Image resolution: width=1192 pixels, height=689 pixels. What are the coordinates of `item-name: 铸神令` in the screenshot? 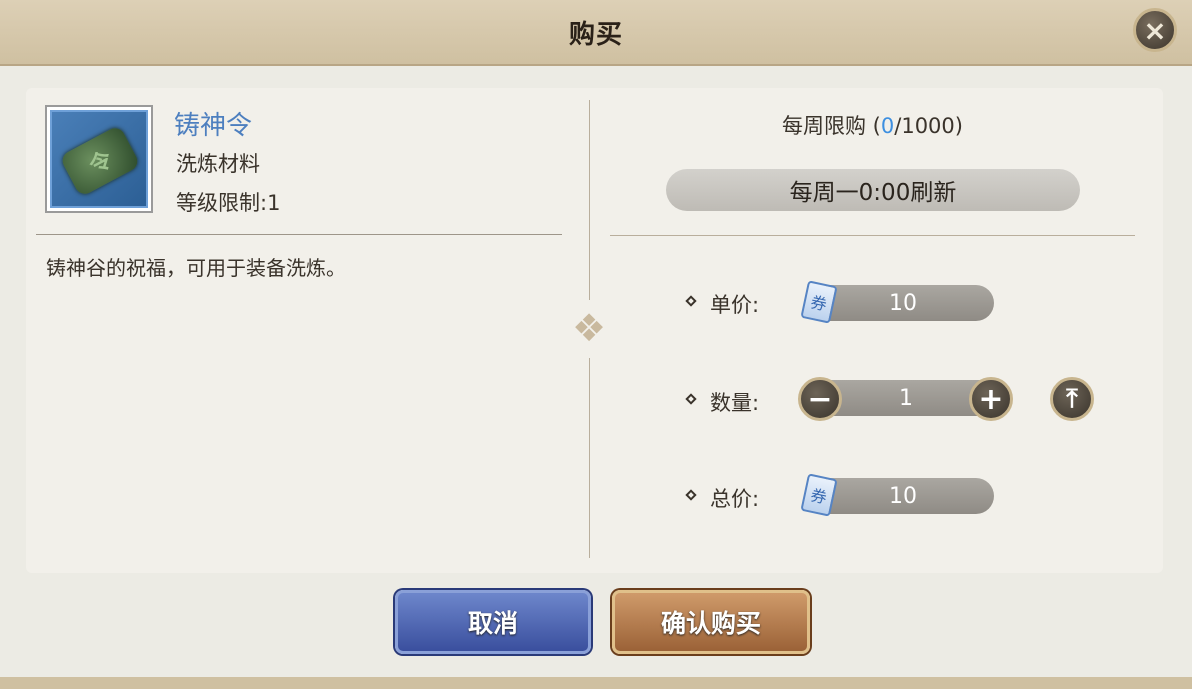 It's located at (213, 126).